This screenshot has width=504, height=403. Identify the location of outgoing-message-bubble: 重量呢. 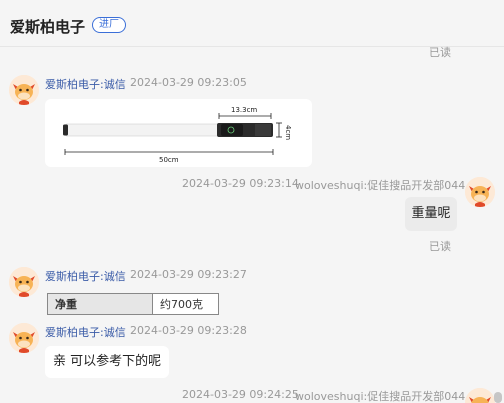
(431, 214).